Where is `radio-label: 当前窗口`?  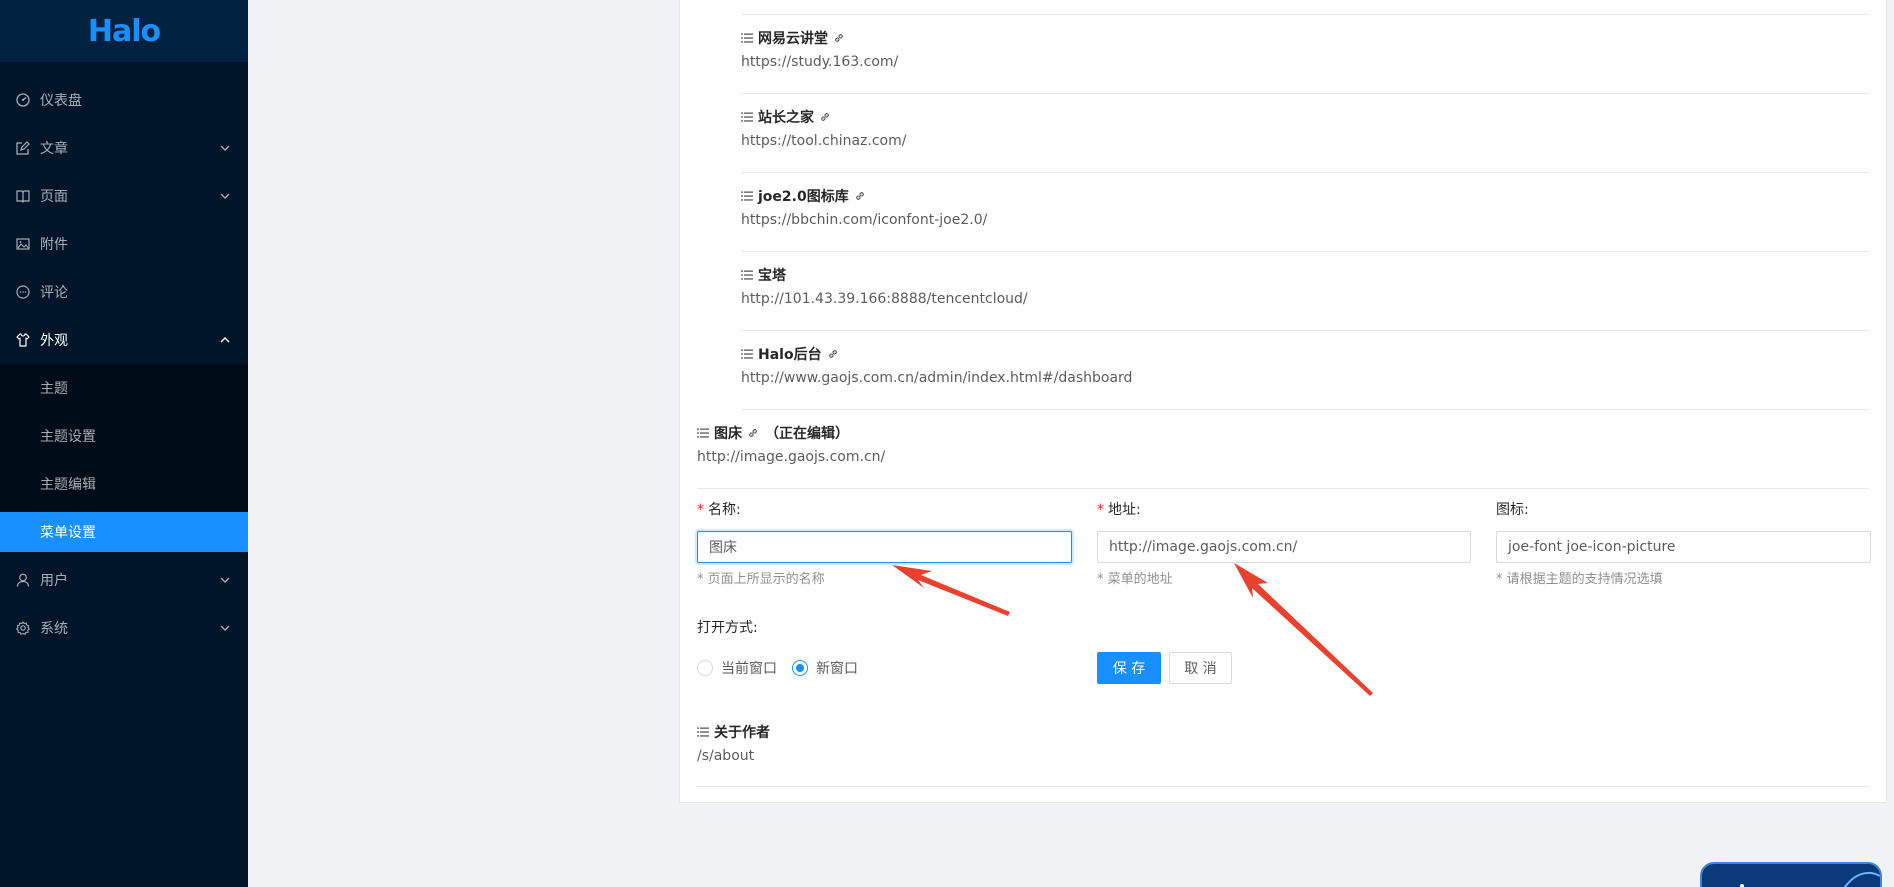 radio-label: 当前窗口 is located at coordinates (749, 669).